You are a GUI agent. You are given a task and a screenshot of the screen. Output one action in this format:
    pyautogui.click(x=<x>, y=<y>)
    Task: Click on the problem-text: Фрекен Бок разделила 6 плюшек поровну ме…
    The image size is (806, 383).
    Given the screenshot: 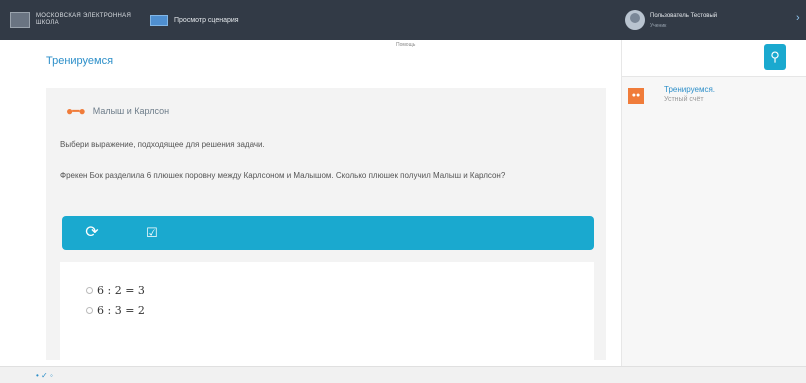 What is the action you would take?
    pyautogui.click(x=283, y=175)
    